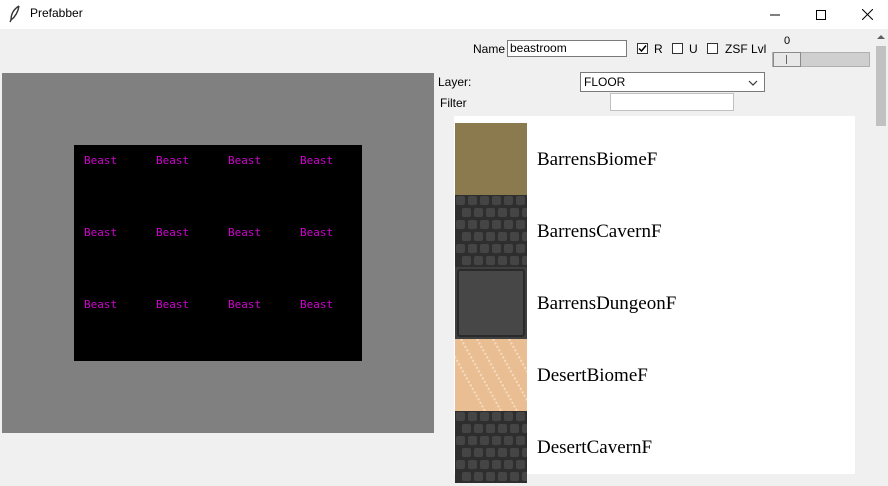 The image size is (888, 486). What do you see at coordinates (56, 13) in the screenshot?
I see `window-title: Prefabber` at bounding box center [56, 13].